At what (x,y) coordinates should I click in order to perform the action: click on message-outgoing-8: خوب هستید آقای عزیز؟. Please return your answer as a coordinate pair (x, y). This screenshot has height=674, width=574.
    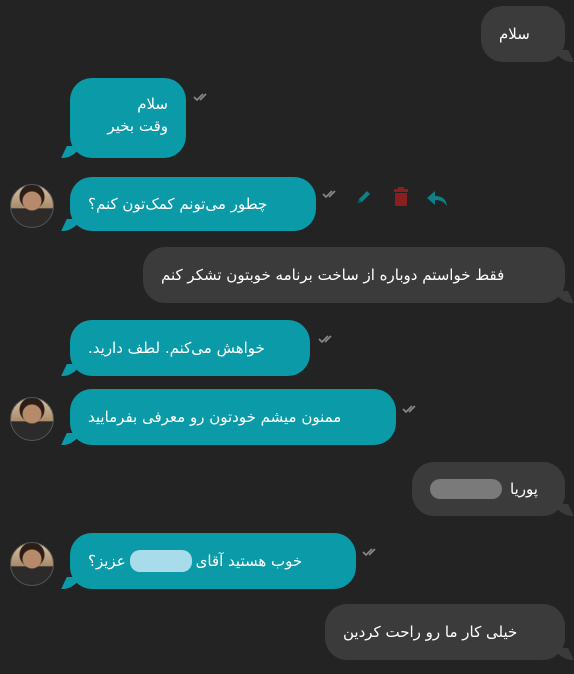
    Looking at the image, I should click on (213, 561).